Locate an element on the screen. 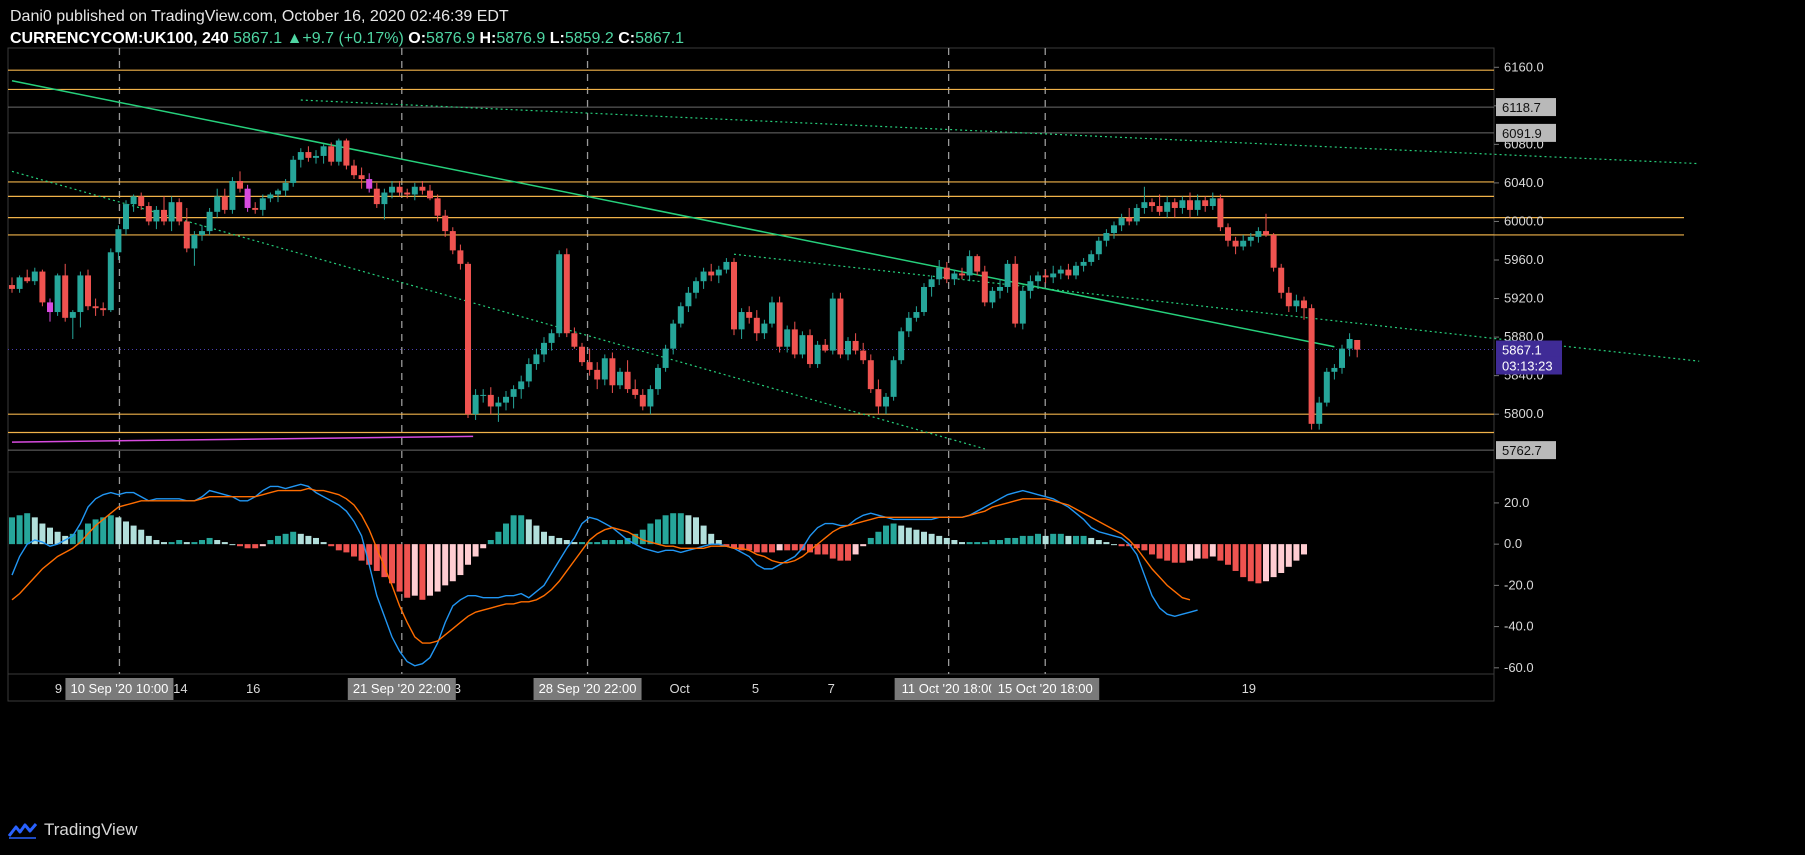  grey-price-label-text: 6091.9 is located at coordinates (1522, 133).